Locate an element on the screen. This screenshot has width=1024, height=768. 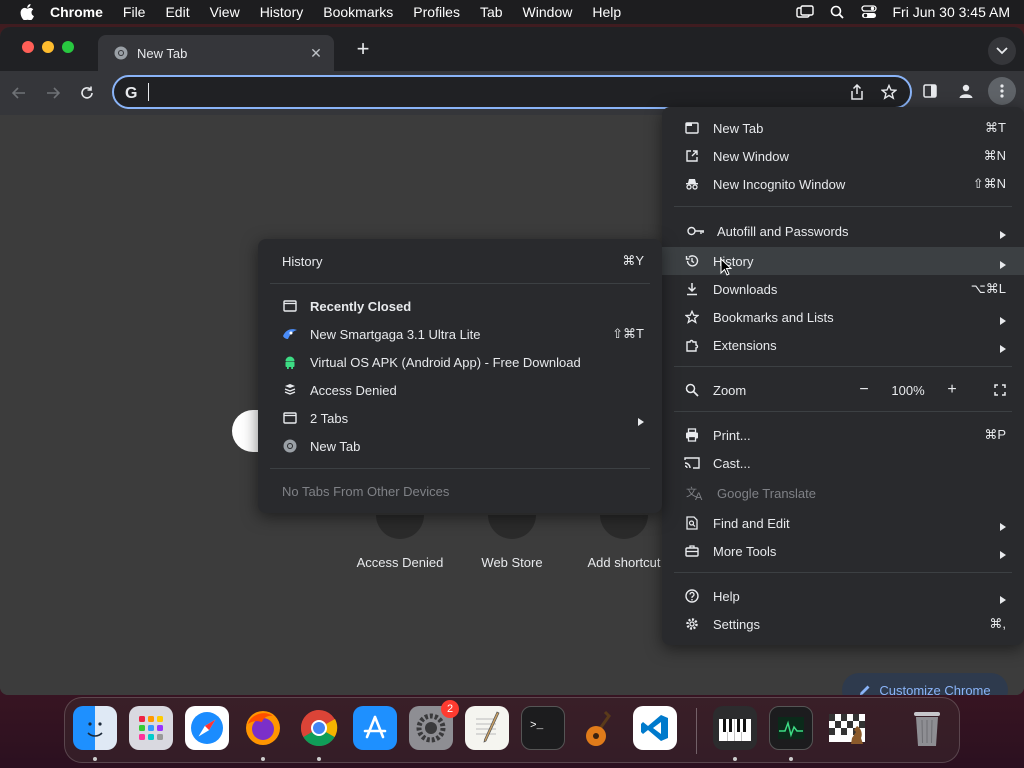
menu-item-label: Help is located at coordinates (726, 596).